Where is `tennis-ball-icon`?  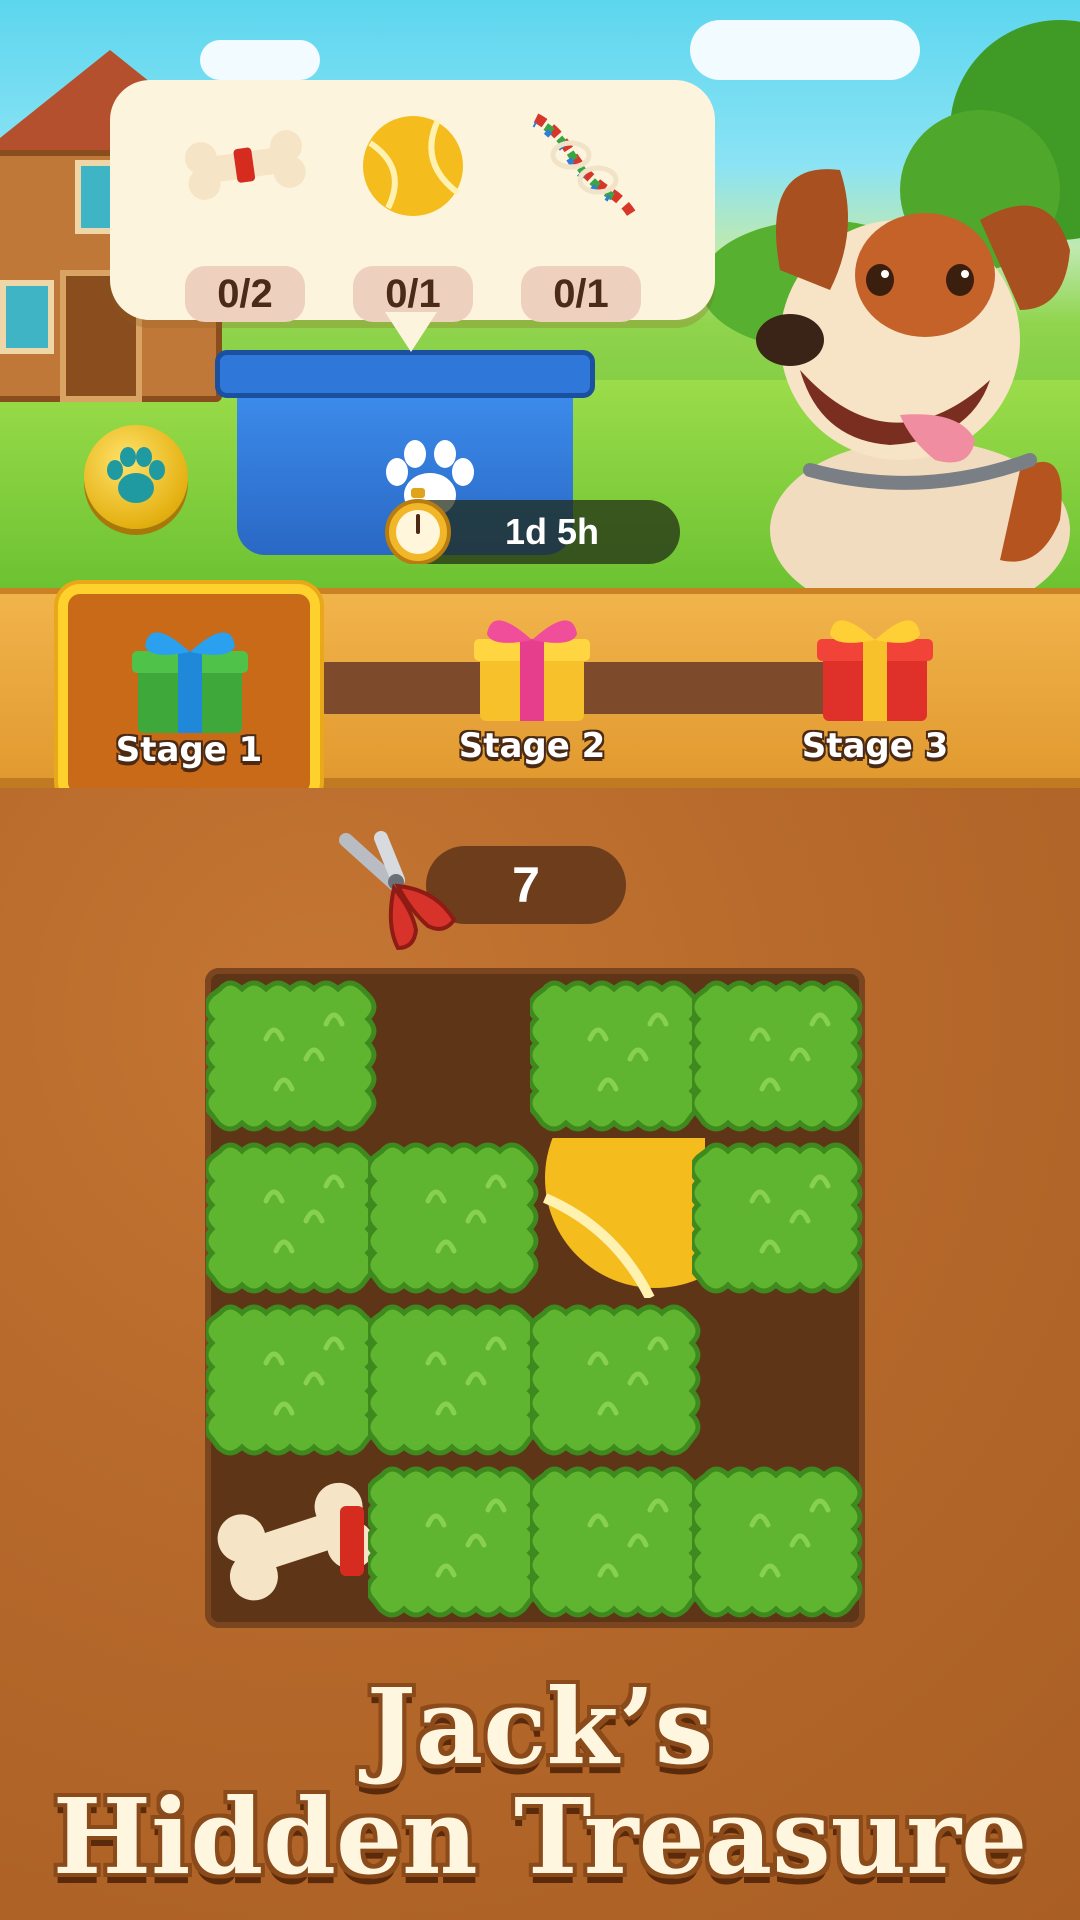
tennis-ball-icon is located at coordinates (413, 166).